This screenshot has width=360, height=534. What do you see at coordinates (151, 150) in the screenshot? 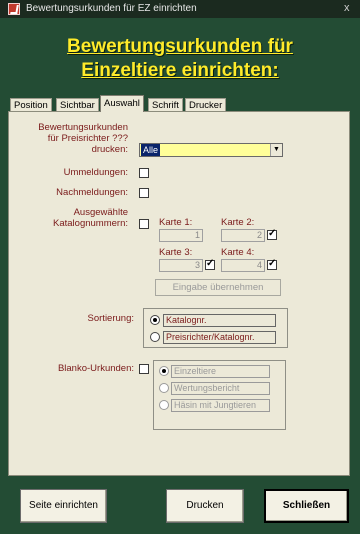
I see `preisrichter-selected-value: Alle` at bounding box center [151, 150].